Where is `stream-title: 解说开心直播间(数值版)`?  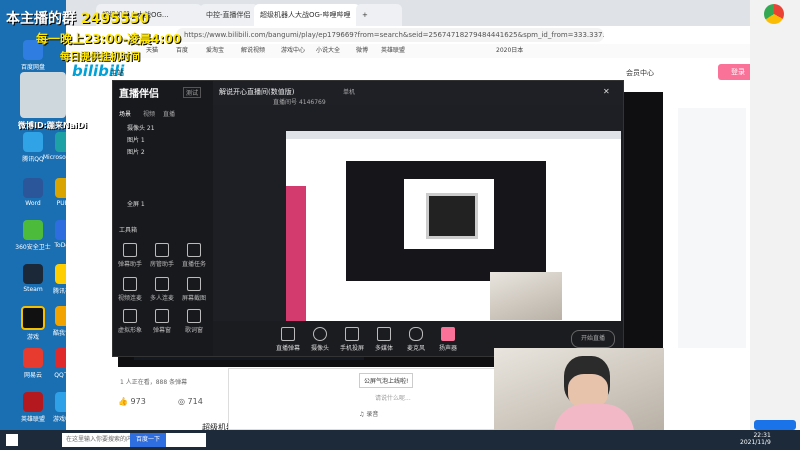
stream-title: 解说开心直播间(数值版) is located at coordinates (257, 92).